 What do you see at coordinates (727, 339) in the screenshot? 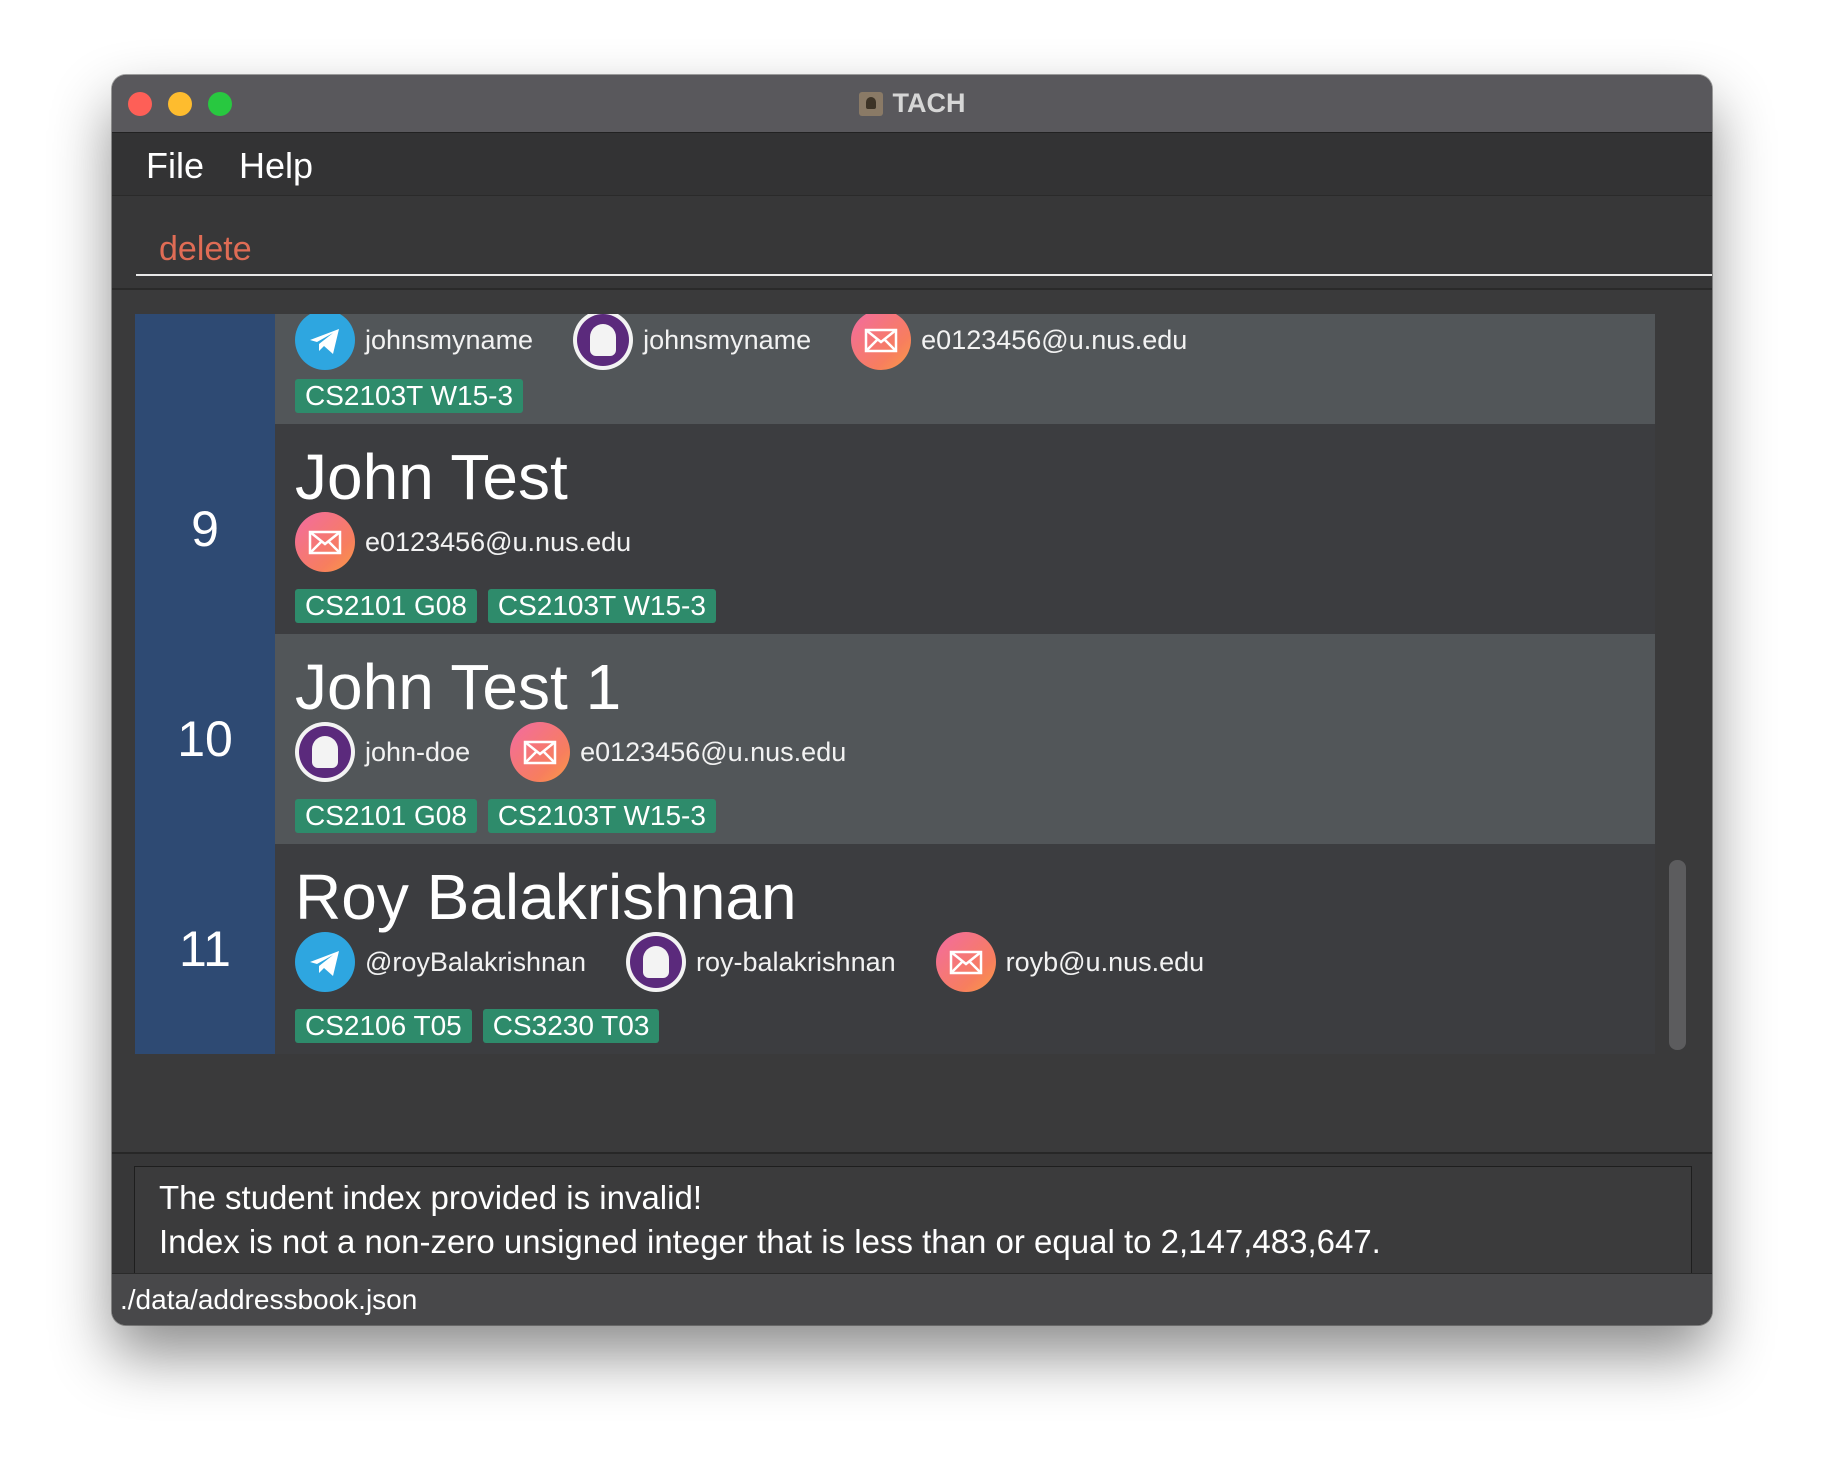
I see `github-handle: johnsmyname` at bounding box center [727, 339].